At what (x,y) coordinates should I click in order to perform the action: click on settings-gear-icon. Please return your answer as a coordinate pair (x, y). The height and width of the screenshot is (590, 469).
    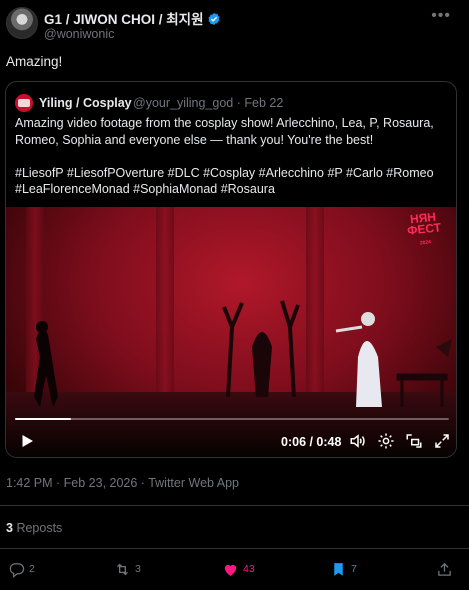
    Looking at the image, I should click on (386, 441).